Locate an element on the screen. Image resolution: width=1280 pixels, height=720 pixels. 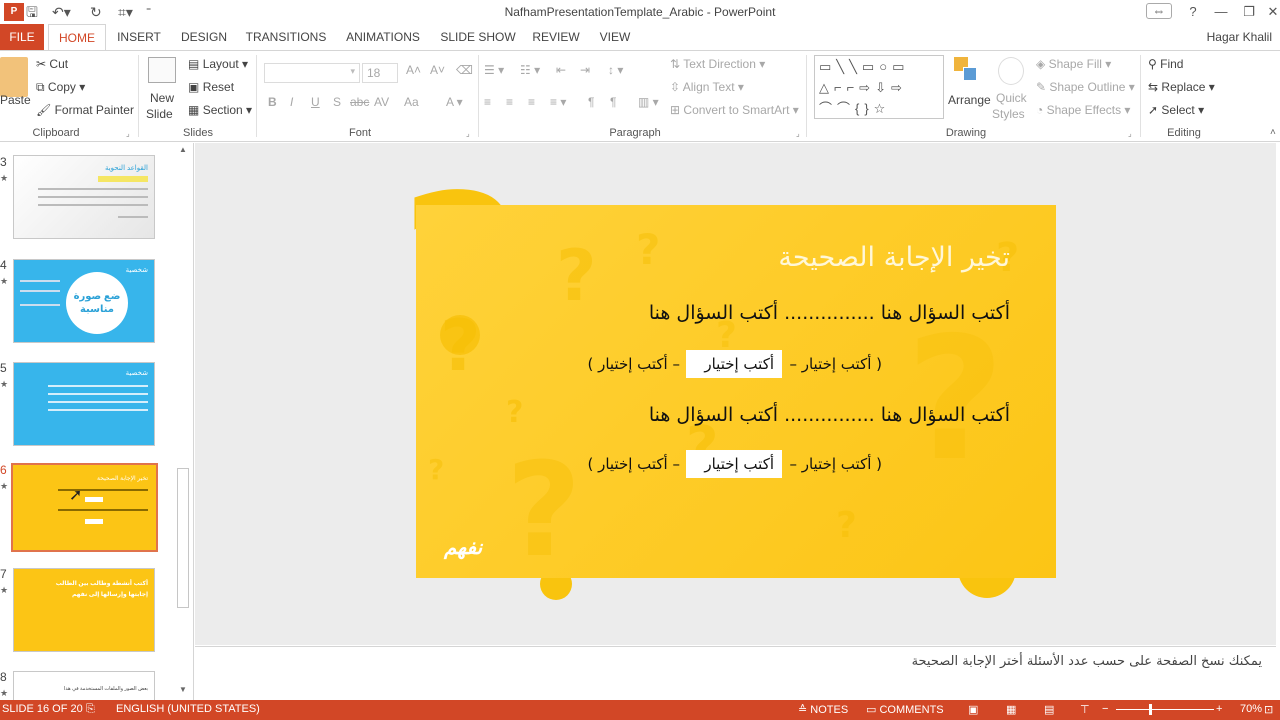
zoom-slider-thumb is located at coordinates (1150, 709).